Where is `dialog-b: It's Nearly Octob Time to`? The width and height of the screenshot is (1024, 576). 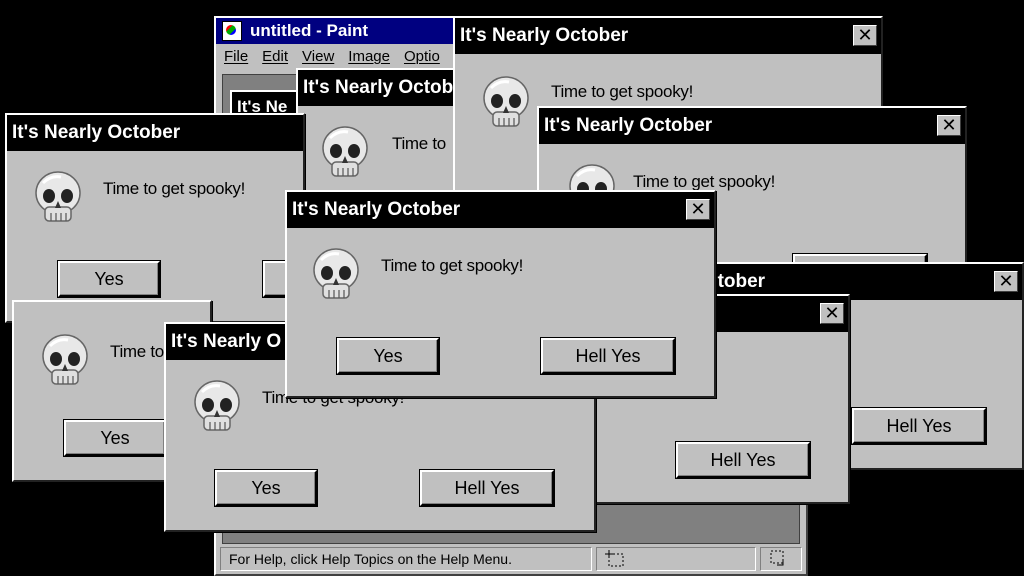
dialog-b: It's Nearly Octob Time to is located at coordinates (386, 133).